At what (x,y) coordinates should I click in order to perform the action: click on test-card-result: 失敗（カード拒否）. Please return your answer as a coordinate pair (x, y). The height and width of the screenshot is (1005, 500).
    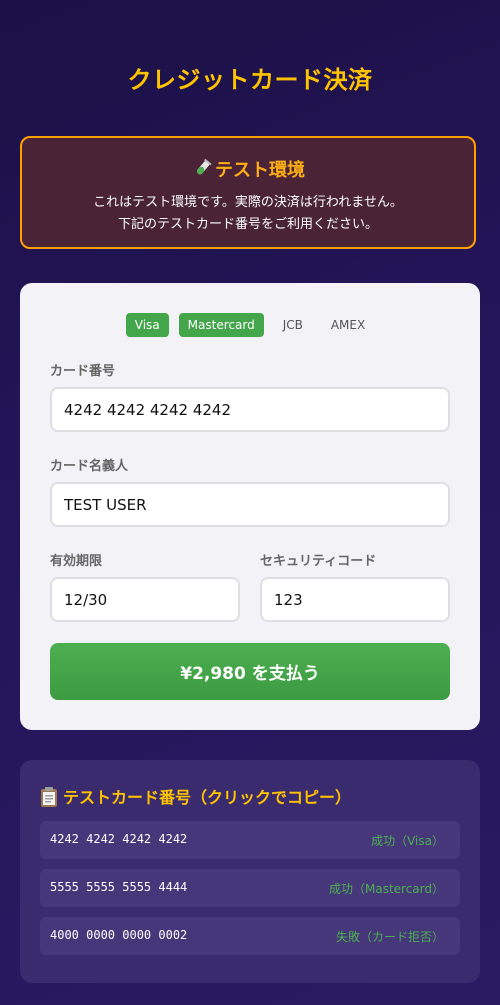
    Looking at the image, I should click on (389, 937).